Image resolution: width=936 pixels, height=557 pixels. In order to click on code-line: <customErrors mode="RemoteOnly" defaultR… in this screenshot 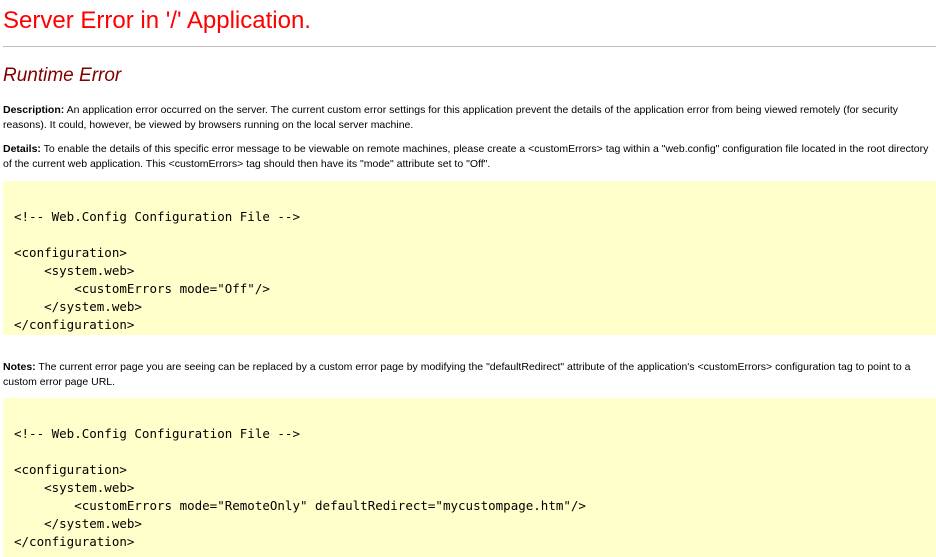, I will do `click(300, 505)`.